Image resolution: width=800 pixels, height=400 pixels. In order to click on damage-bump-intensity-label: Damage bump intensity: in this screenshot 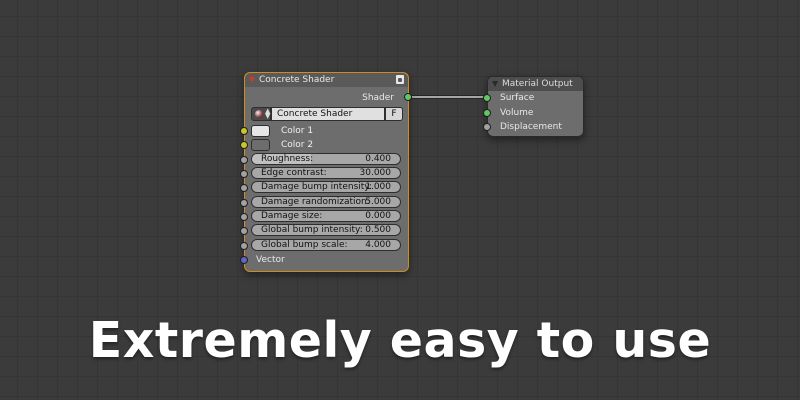, I will do `click(316, 187)`.